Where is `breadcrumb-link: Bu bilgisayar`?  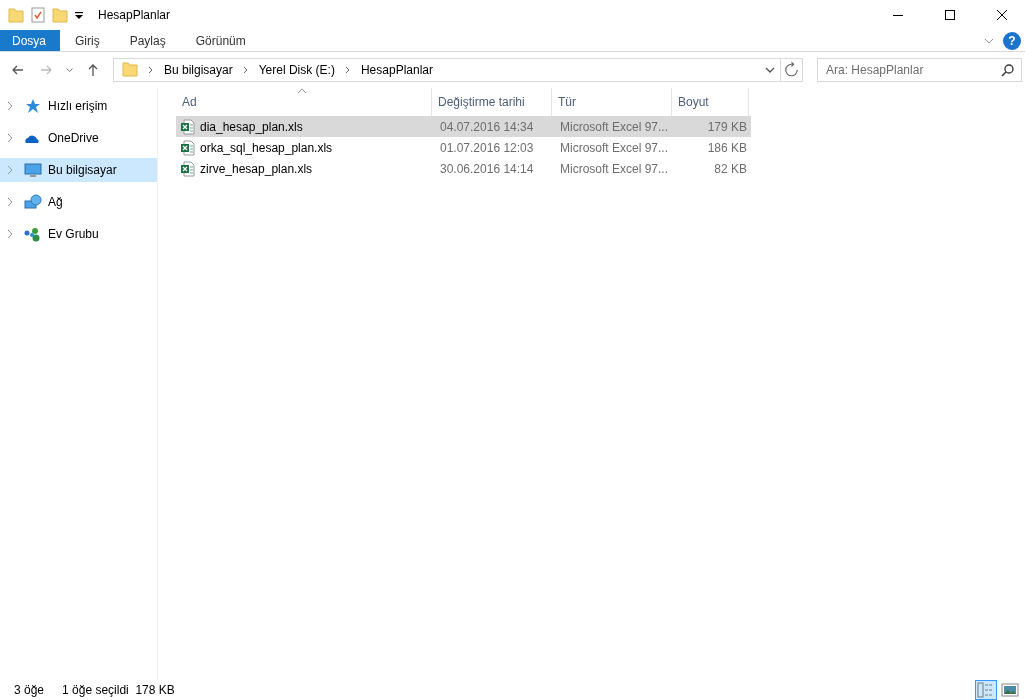
breadcrumb-link: Bu bilgisayar is located at coordinates (198, 70).